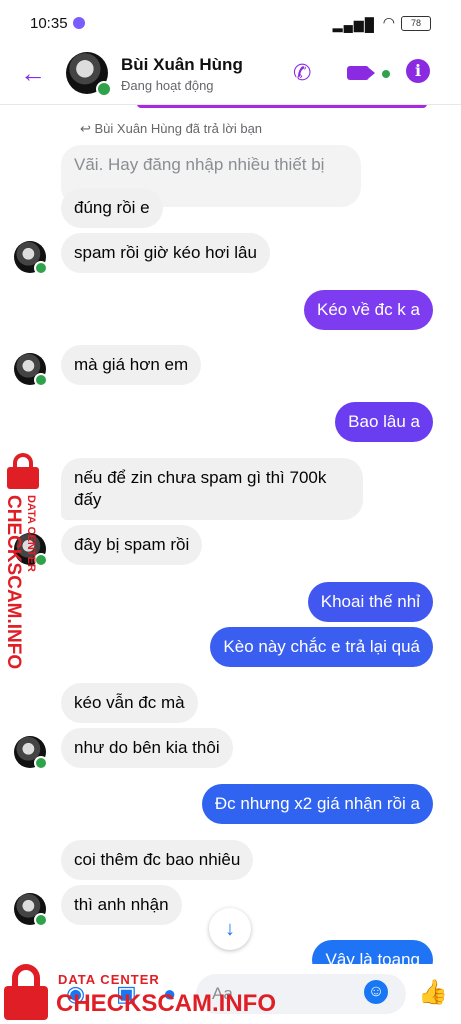  I want to click on reply-note-text: Bùi Xuân Hùng đã trả lời bạn, so click(178, 128).